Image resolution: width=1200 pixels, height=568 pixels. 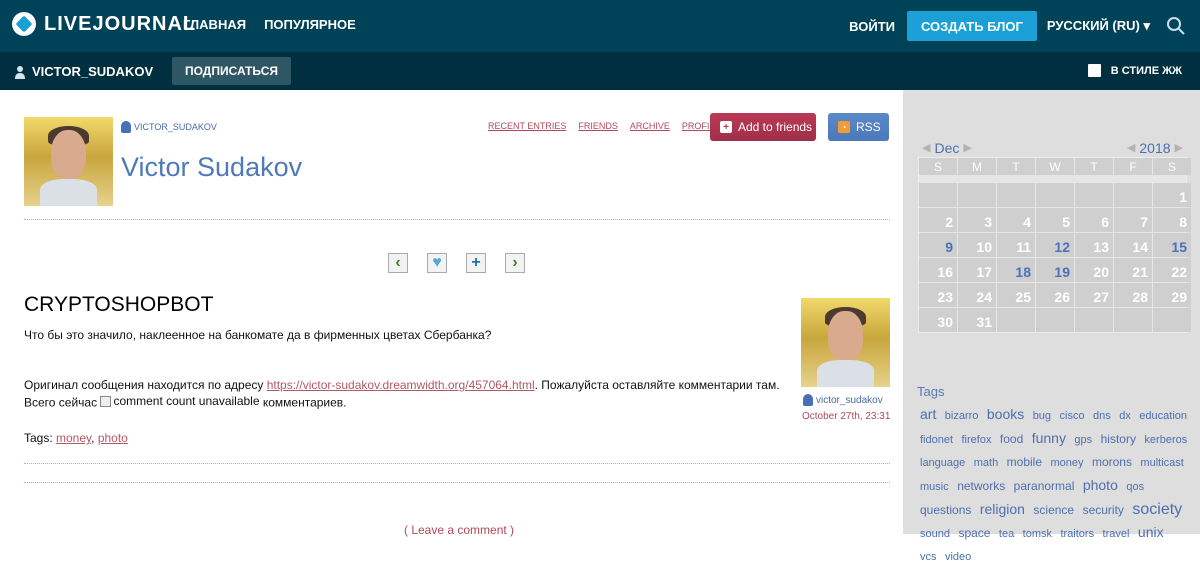 I want to click on calendar-day: 15, so click(x=1172, y=245).